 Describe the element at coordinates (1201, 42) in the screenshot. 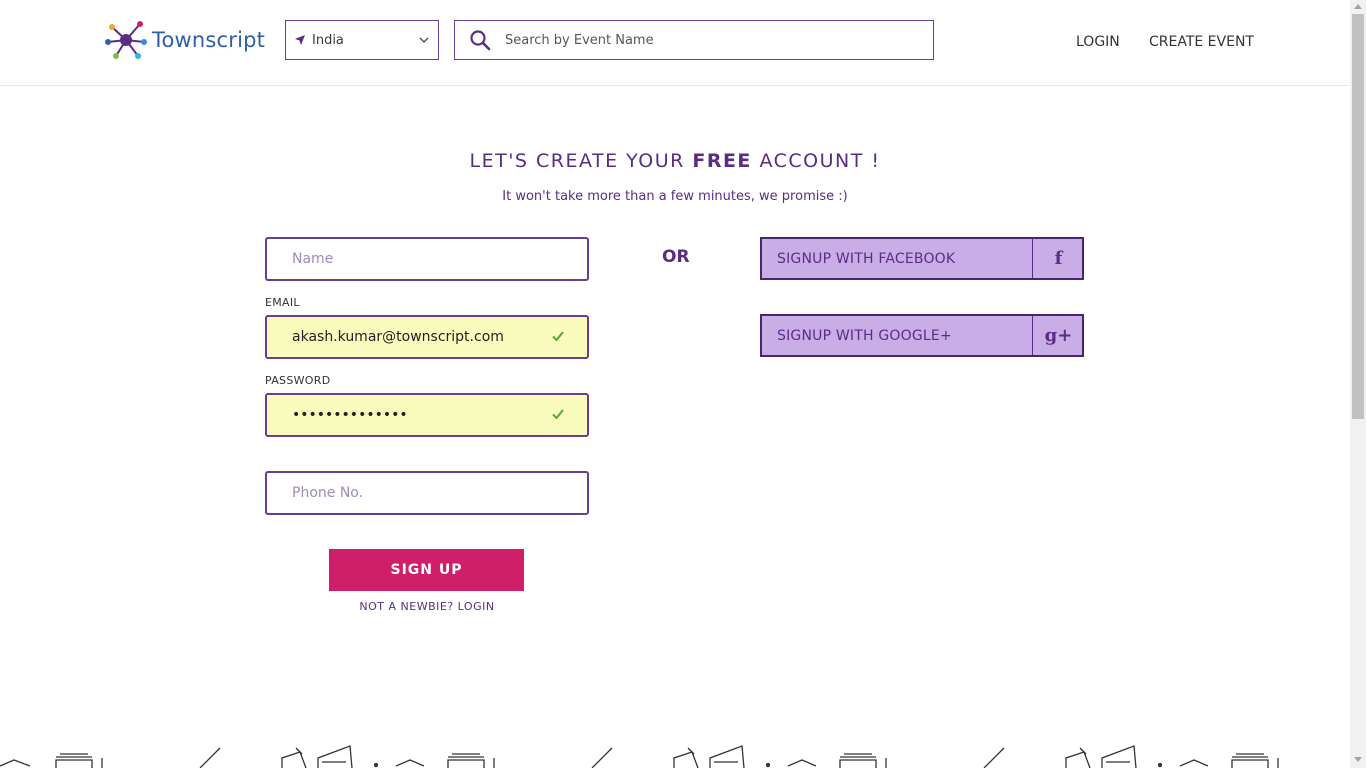

I see `nav-create-event-link: CREATE EVENT` at that location.